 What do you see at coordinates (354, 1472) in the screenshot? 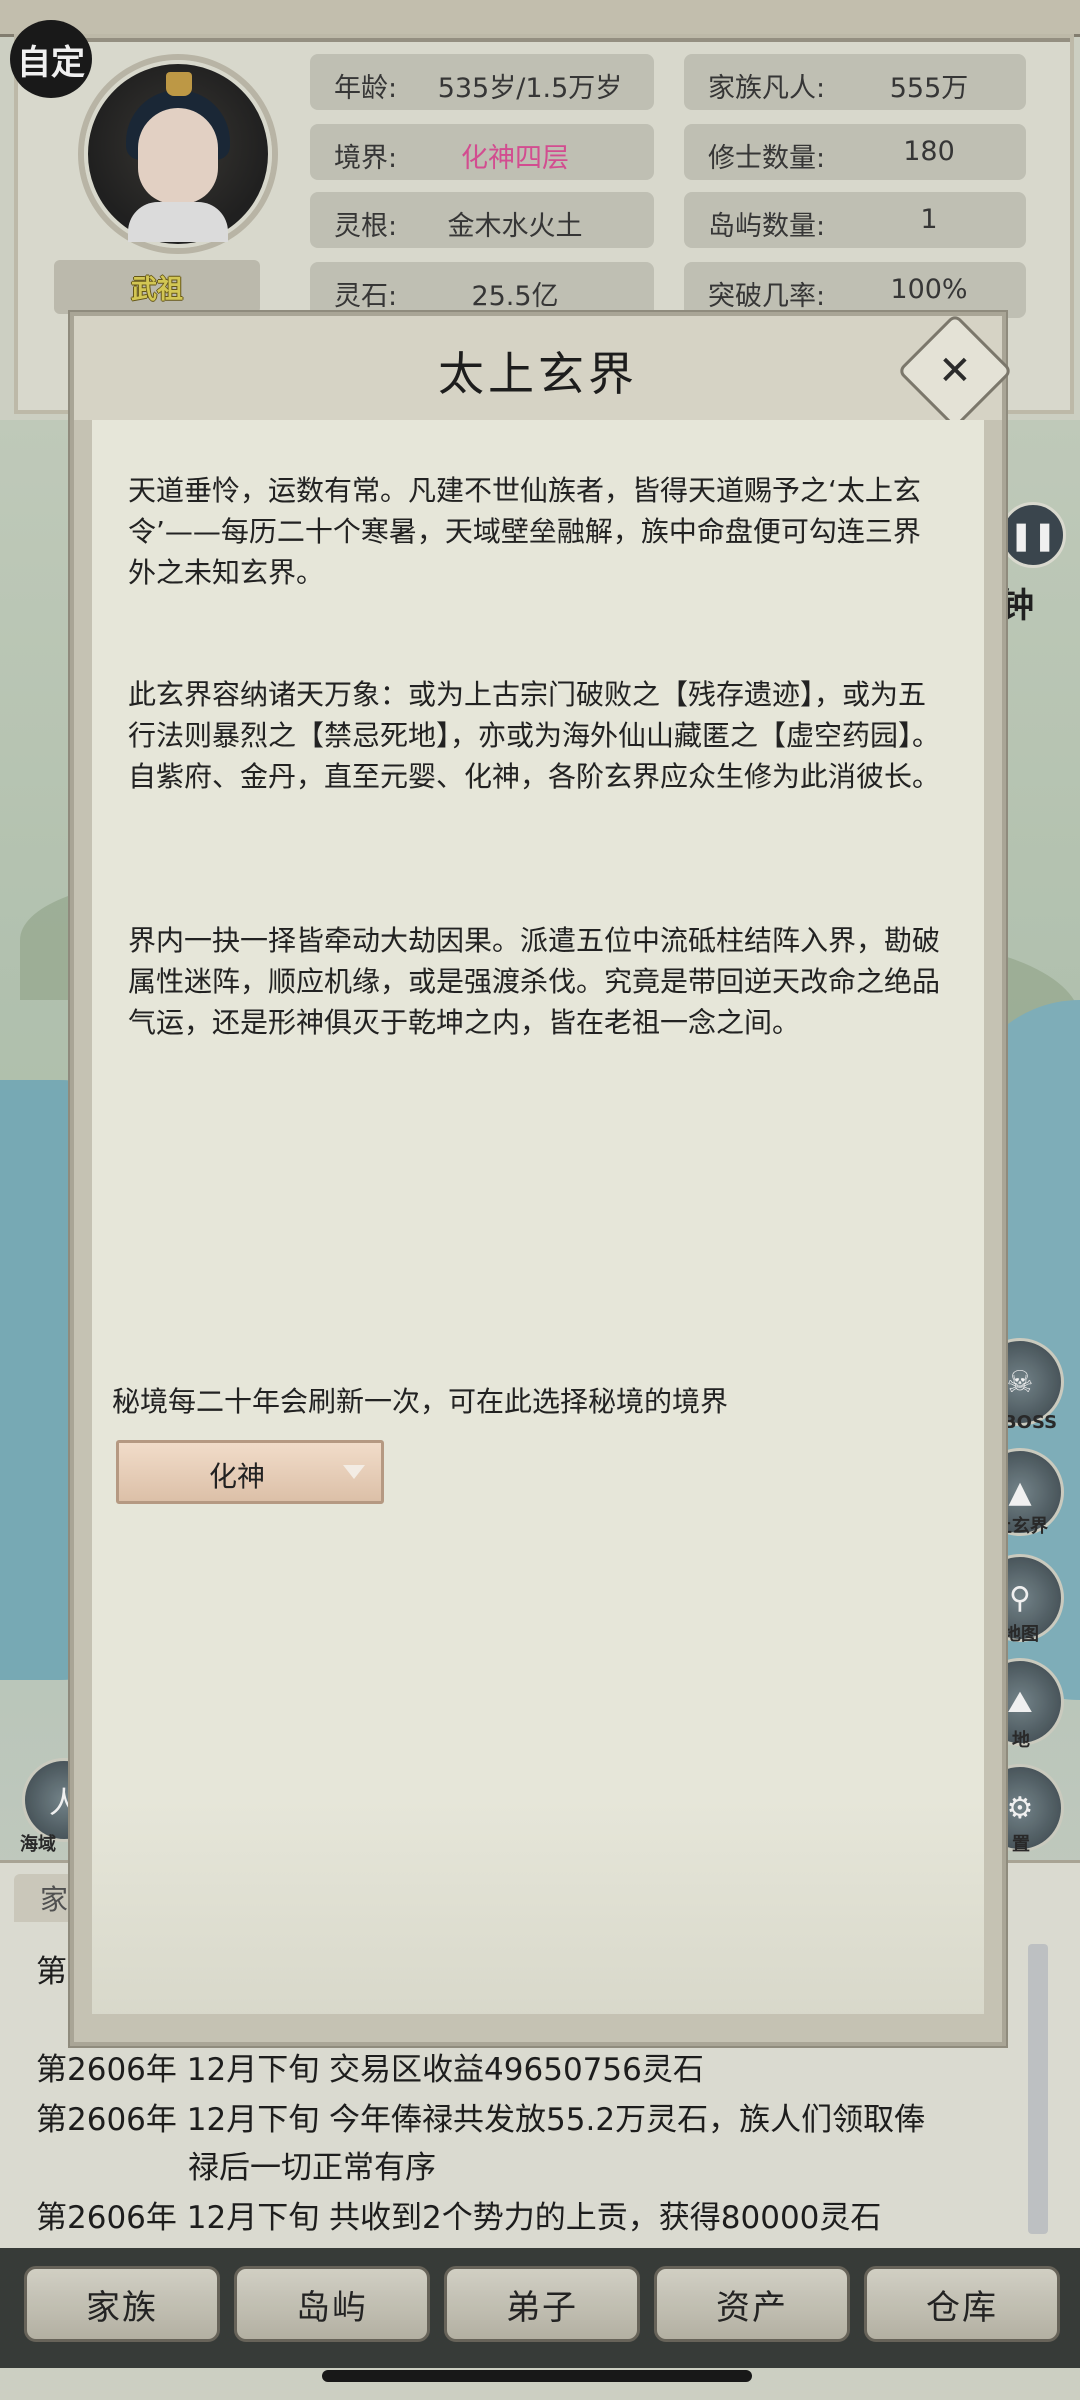
I see `chevron-down-icon` at bounding box center [354, 1472].